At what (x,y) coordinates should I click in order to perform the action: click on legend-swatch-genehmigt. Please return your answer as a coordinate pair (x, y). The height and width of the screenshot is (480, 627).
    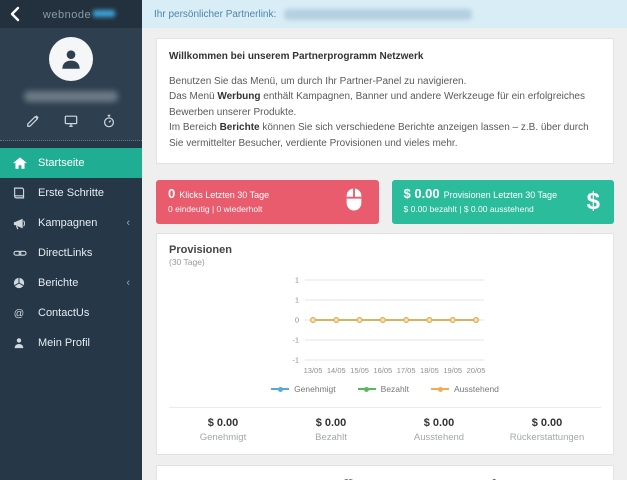
    Looking at the image, I should click on (280, 389).